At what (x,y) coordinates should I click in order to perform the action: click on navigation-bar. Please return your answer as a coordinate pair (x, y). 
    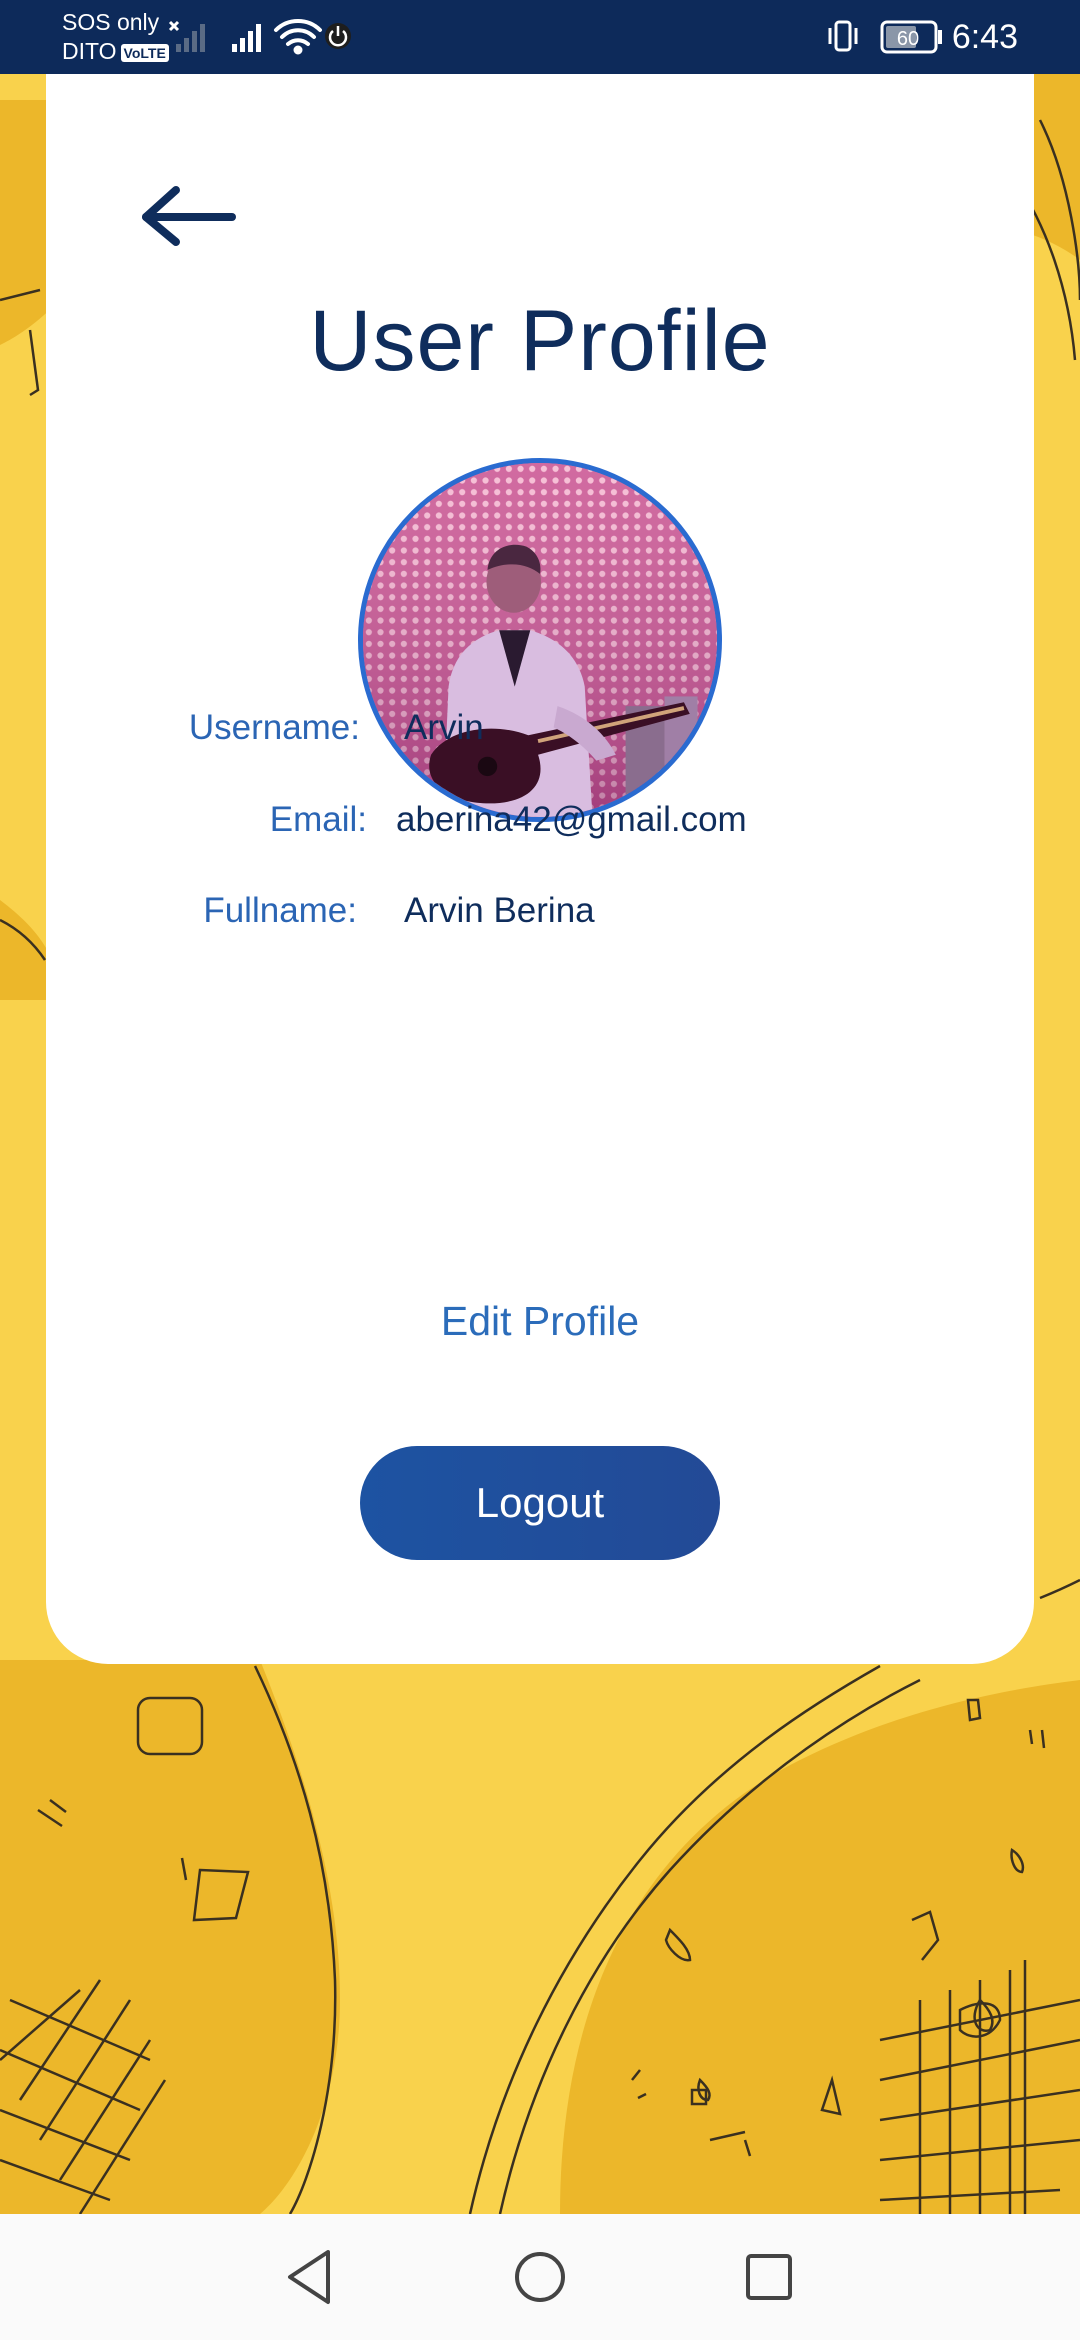
    Looking at the image, I should click on (540, 2277).